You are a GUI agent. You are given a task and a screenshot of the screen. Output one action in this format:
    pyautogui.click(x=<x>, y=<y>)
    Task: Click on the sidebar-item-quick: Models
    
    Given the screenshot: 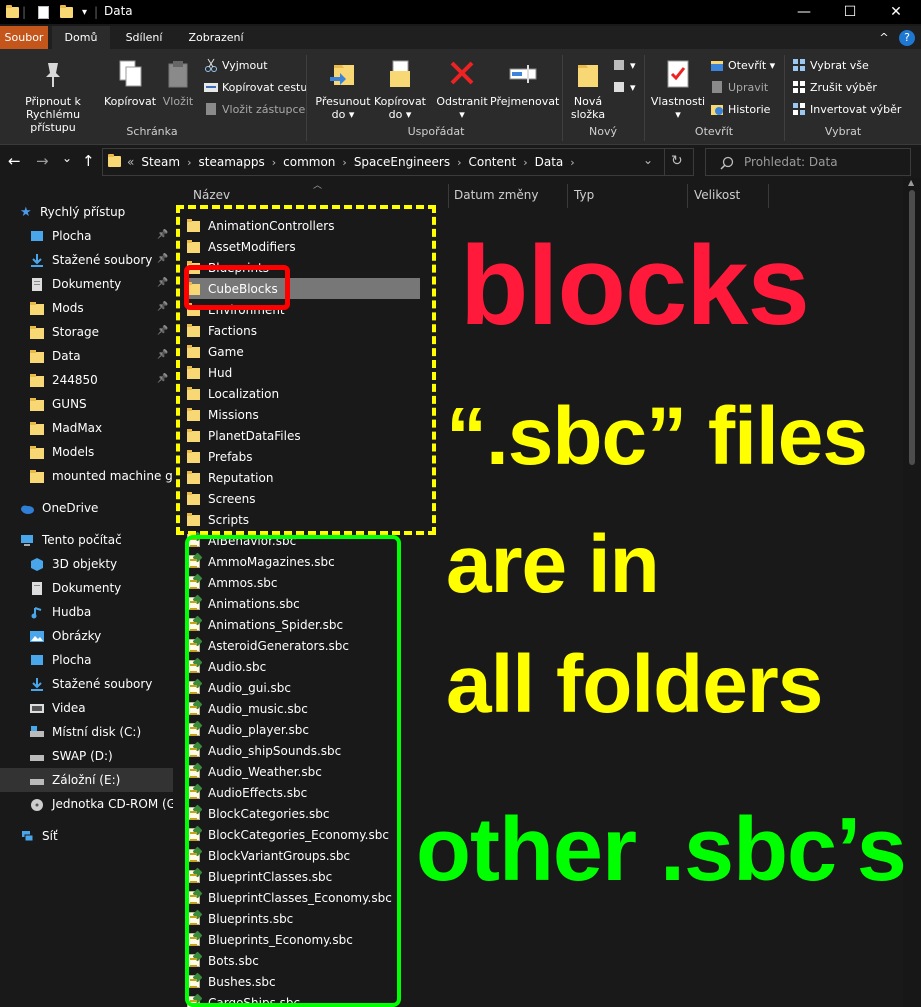 What is the action you would take?
    pyautogui.click(x=62, y=452)
    